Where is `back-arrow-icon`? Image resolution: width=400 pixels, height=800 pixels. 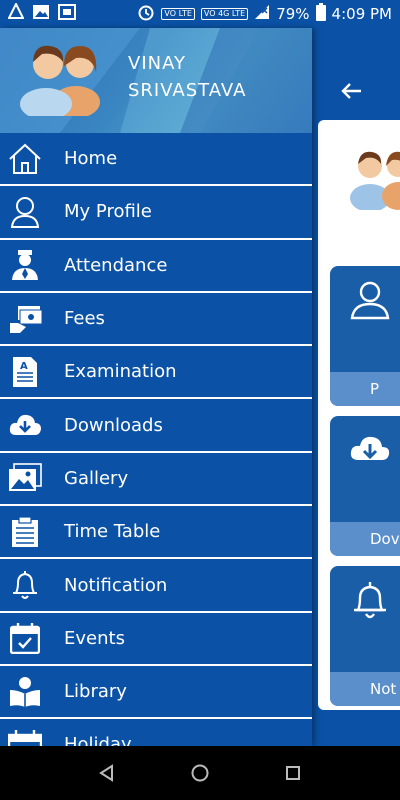 back-arrow-icon is located at coordinates (351, 92).